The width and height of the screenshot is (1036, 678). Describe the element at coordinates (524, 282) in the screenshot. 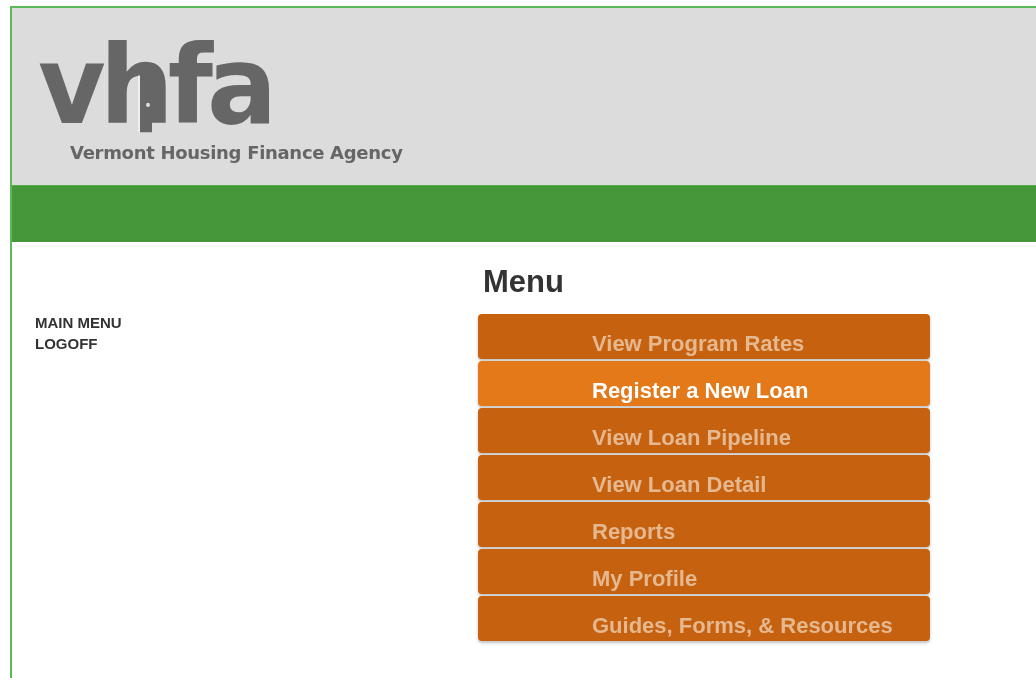

I see `menu-title: Menu` at that location.